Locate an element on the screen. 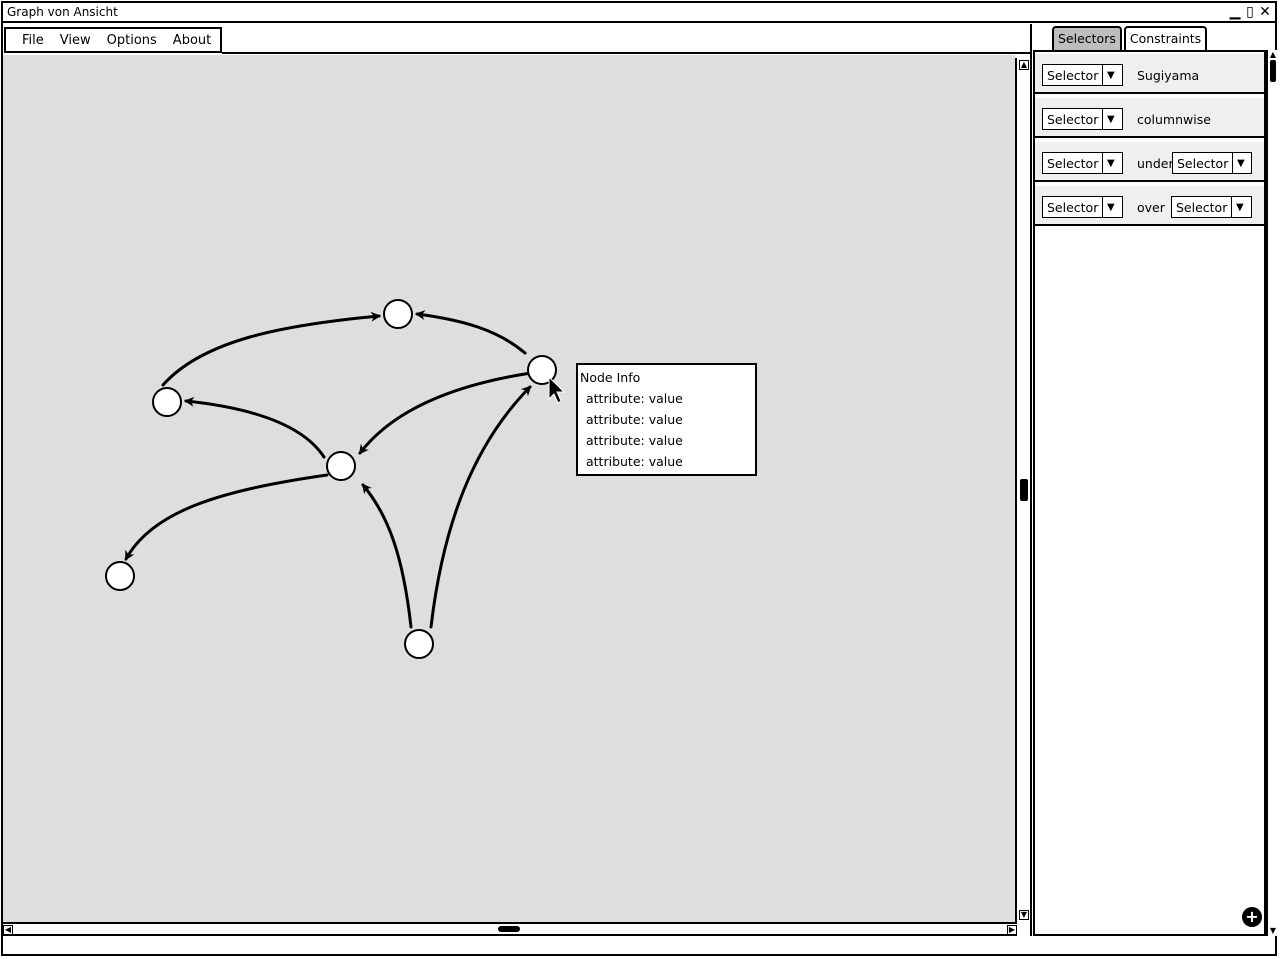  status-bar is located at coordinates (640, 946).